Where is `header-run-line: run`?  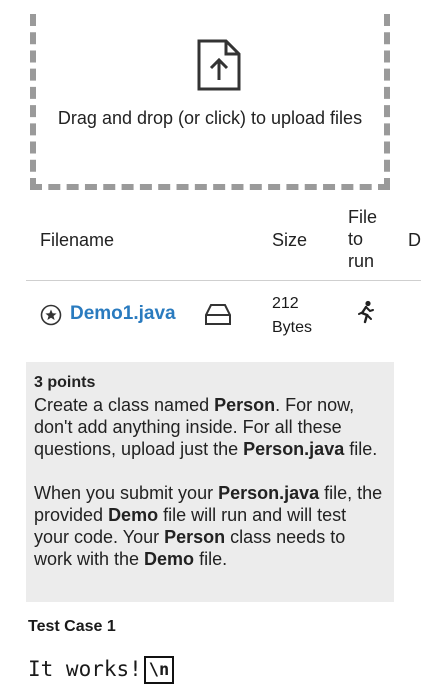
header-run-line: run is located at coordinates (361, 261).